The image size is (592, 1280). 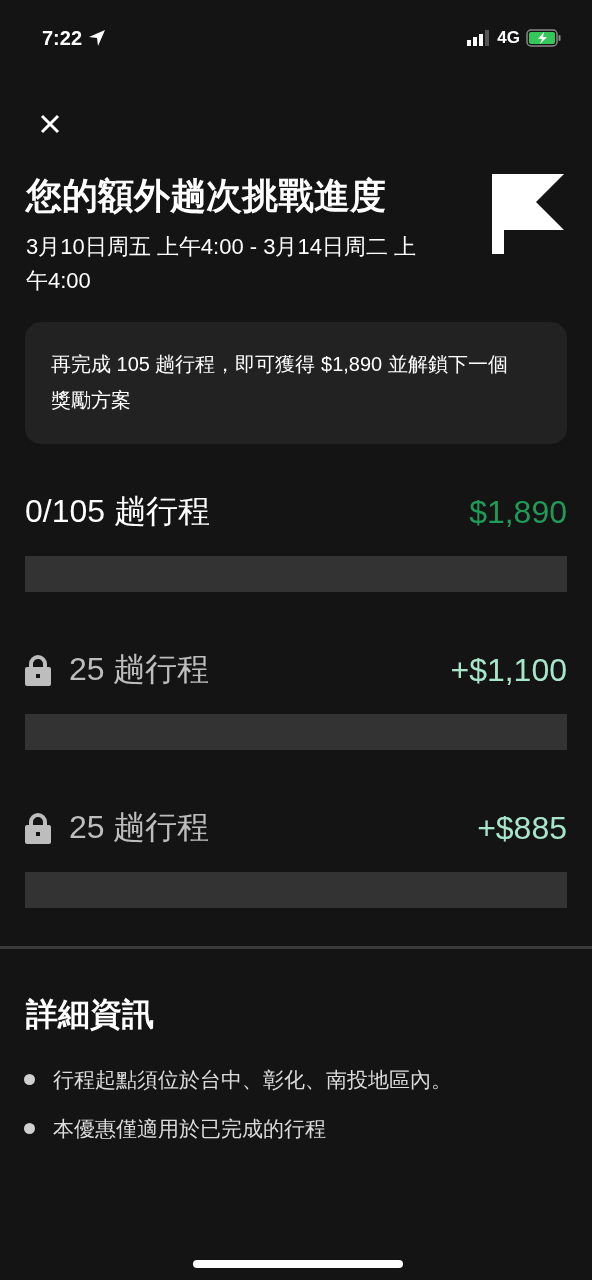 What do you see at coordinates (508, 38) in the screenshot?
I see `network-label: 4G` at bounding box center [508, 38].